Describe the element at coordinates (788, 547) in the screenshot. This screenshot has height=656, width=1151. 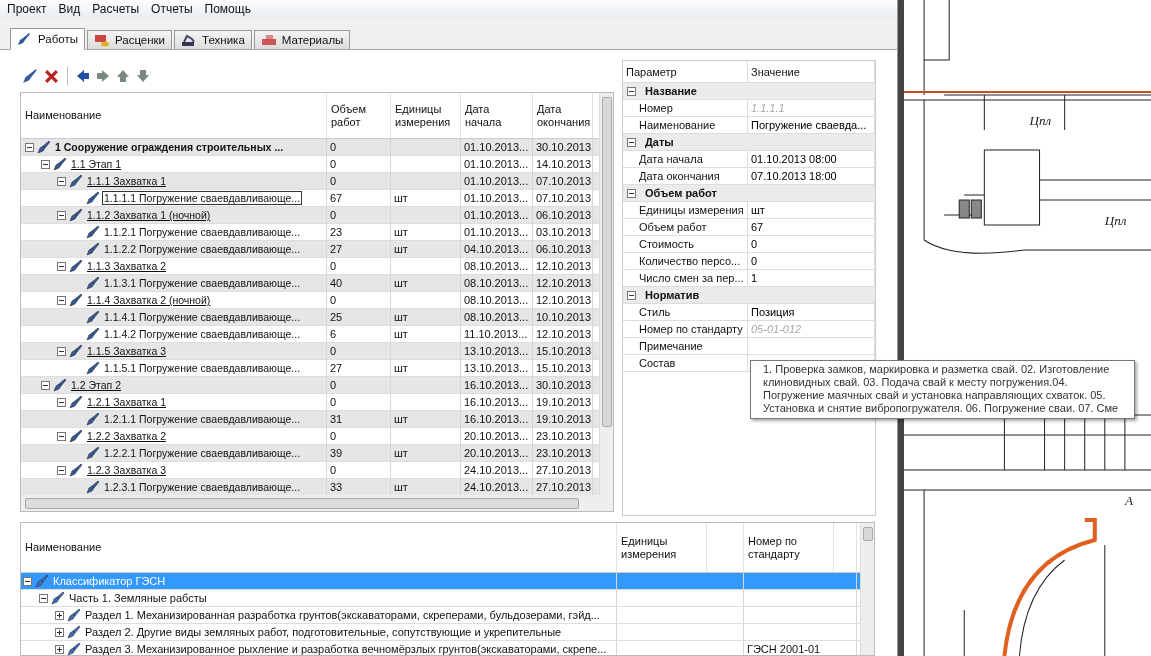
I see `column-header: Номер по стандарту` at that location.